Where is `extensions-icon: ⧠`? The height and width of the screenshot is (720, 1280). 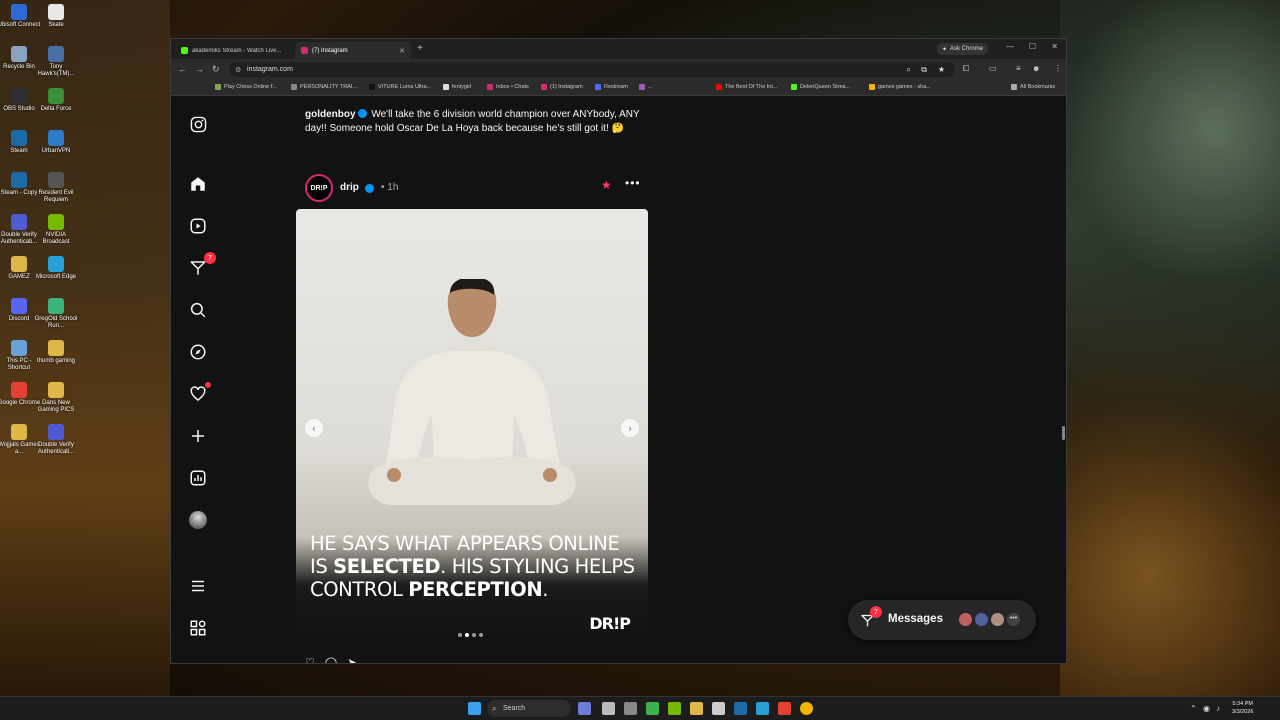 extensions-icon: ⧠ is located at coordinates (966, 69).